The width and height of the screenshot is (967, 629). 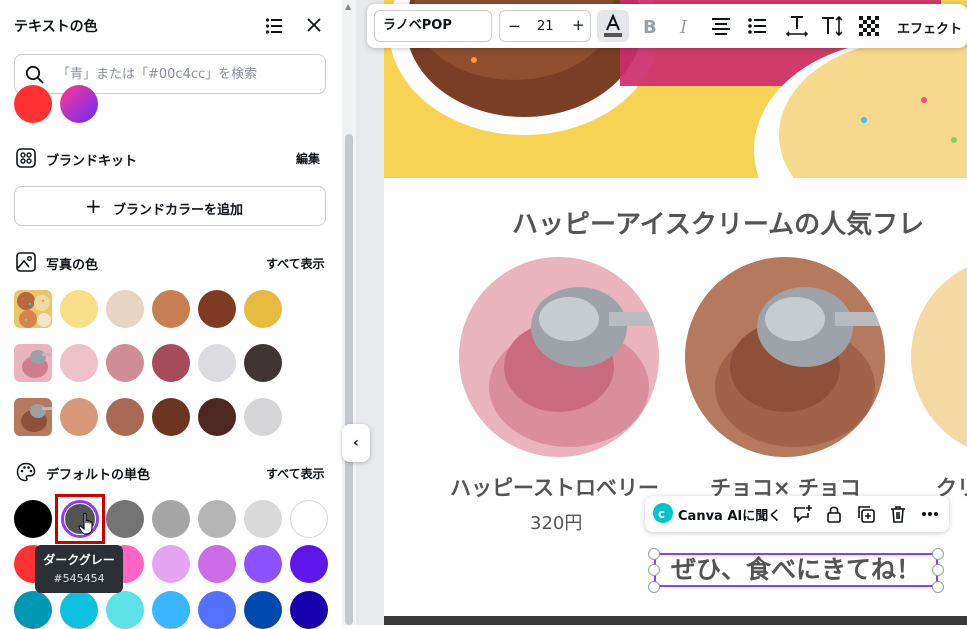 I want to click on letter-spacing-icon, so click(x=797, y=26).